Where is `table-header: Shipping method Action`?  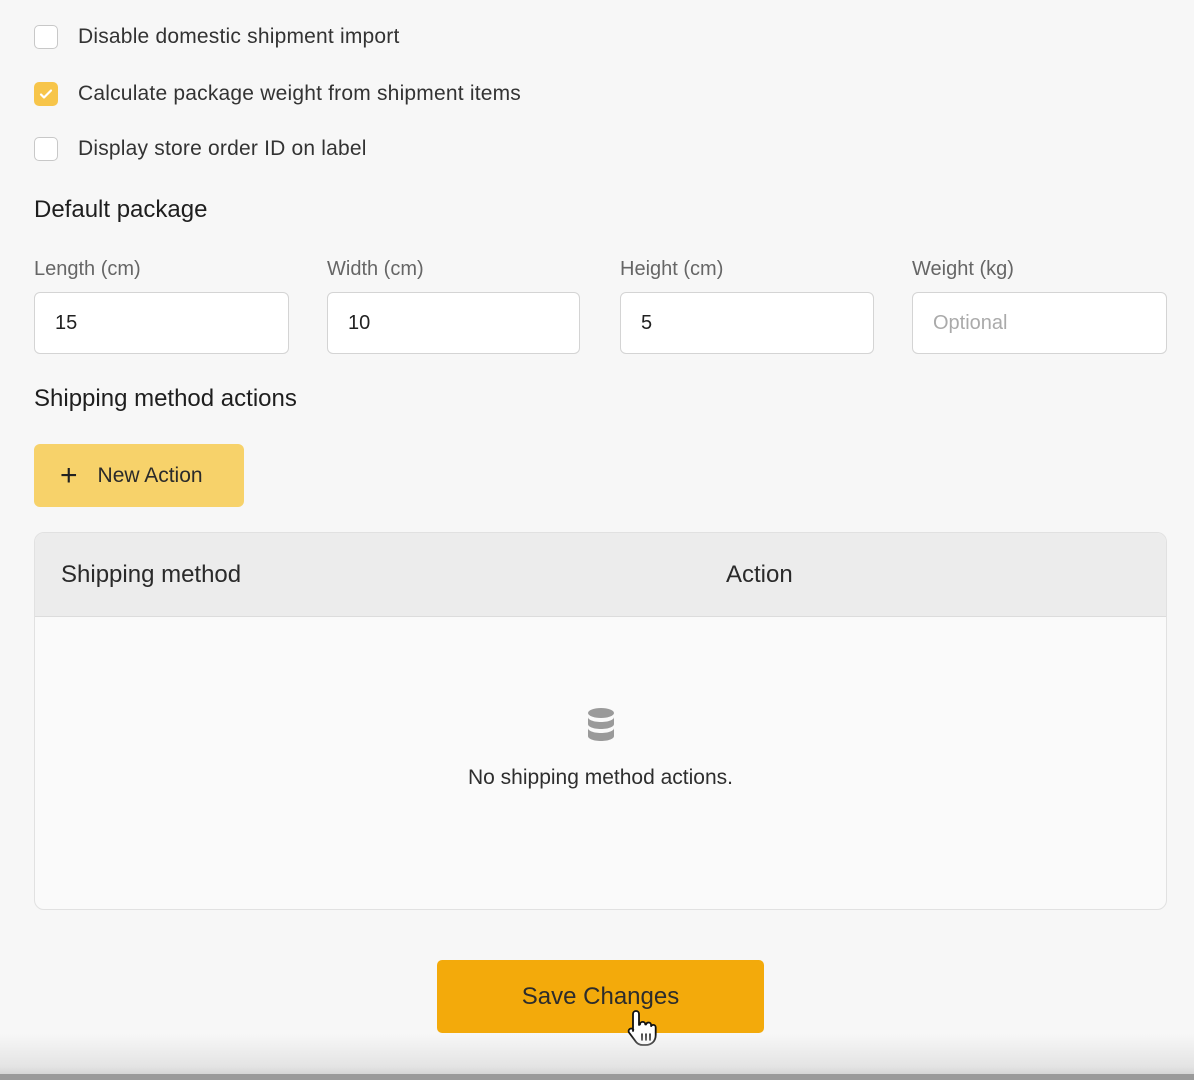 table-header: Shipping method Action is located at coordinates (600, 575).